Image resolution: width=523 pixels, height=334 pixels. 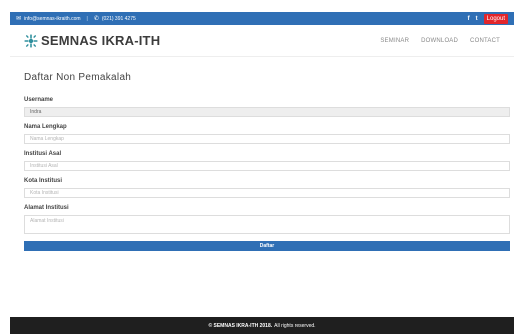 I want to click on contact-email: info@semnas-ikraith.com, so click(x=52, y=19).